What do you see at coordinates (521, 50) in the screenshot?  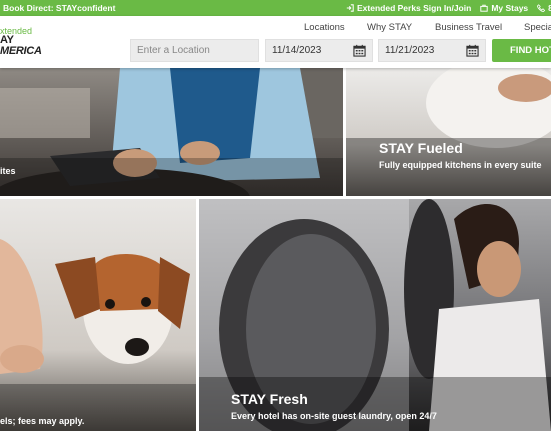 I see `find-hotels-button: FIND HOT` at bounding box center [521, 50].